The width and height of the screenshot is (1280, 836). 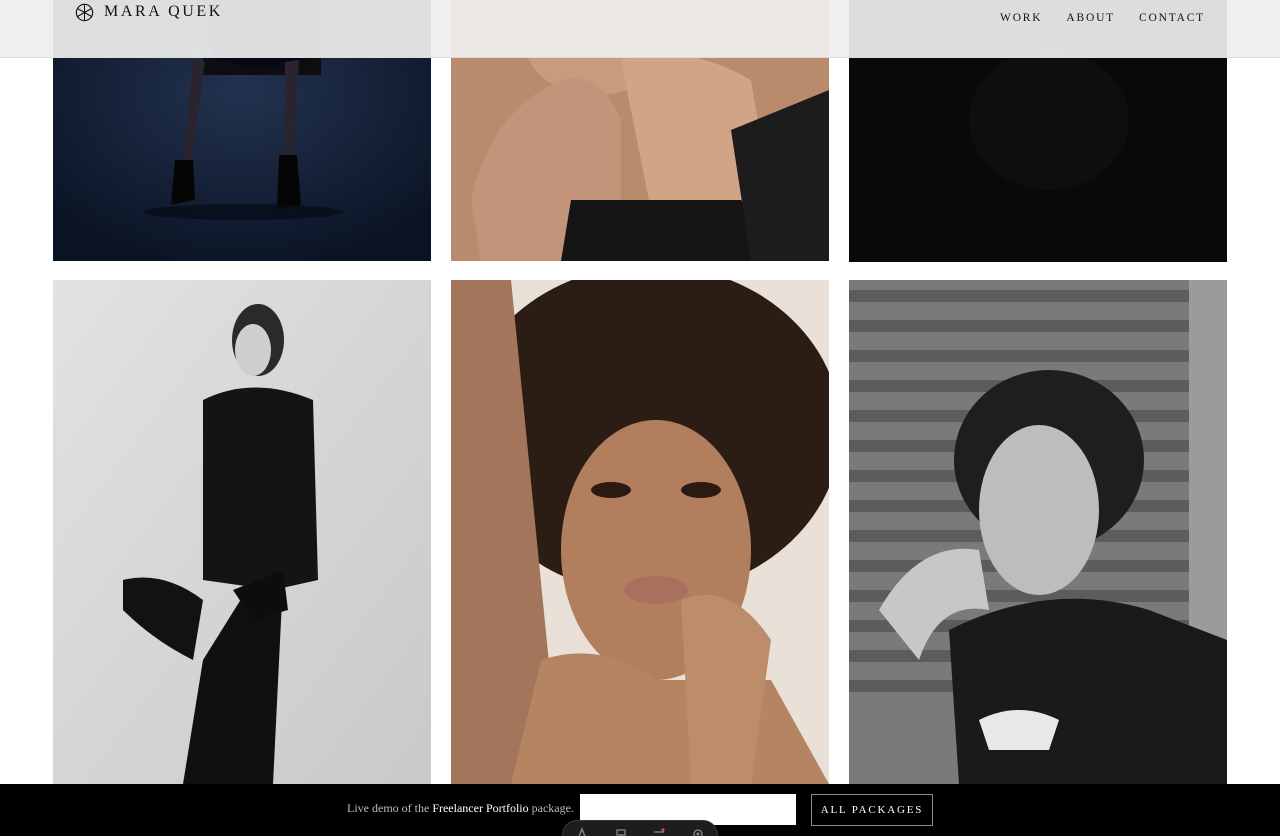 I want to click on brand-logo: MARA QUEK, so click(x=149, y=12).